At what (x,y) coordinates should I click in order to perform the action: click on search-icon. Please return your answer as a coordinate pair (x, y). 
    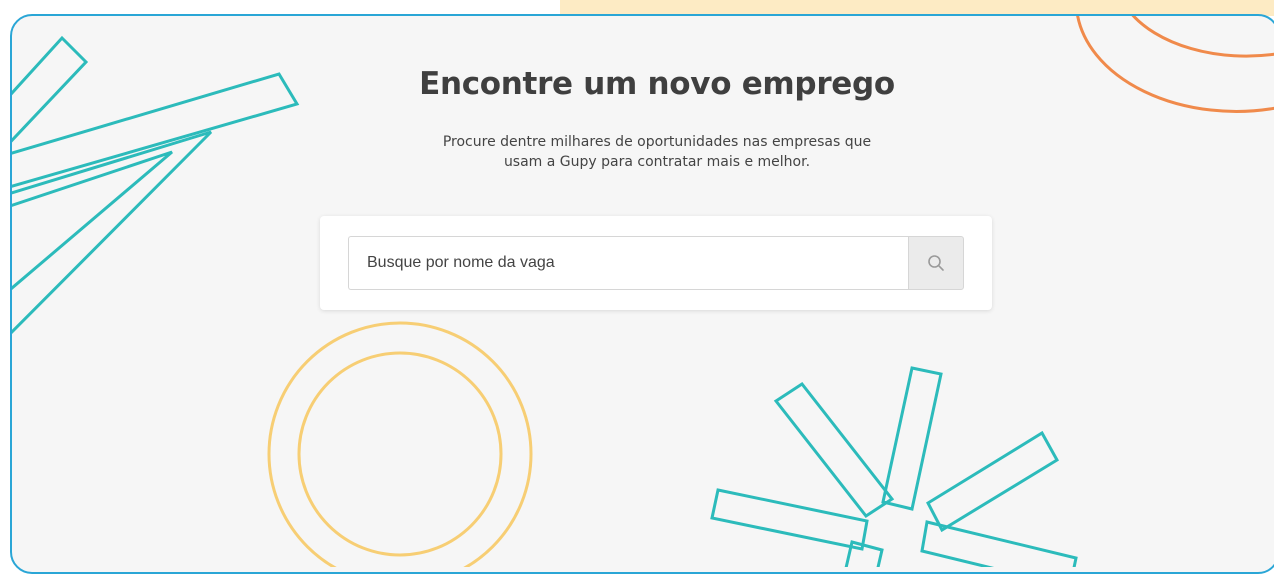
    Looking at the image, I should click on (936, 263).